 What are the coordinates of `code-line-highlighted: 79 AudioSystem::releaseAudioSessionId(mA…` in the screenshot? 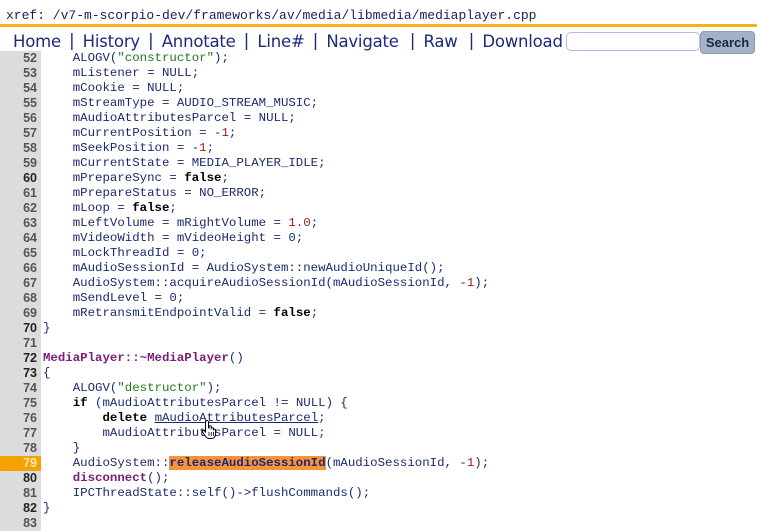 It's located at (378, 463).